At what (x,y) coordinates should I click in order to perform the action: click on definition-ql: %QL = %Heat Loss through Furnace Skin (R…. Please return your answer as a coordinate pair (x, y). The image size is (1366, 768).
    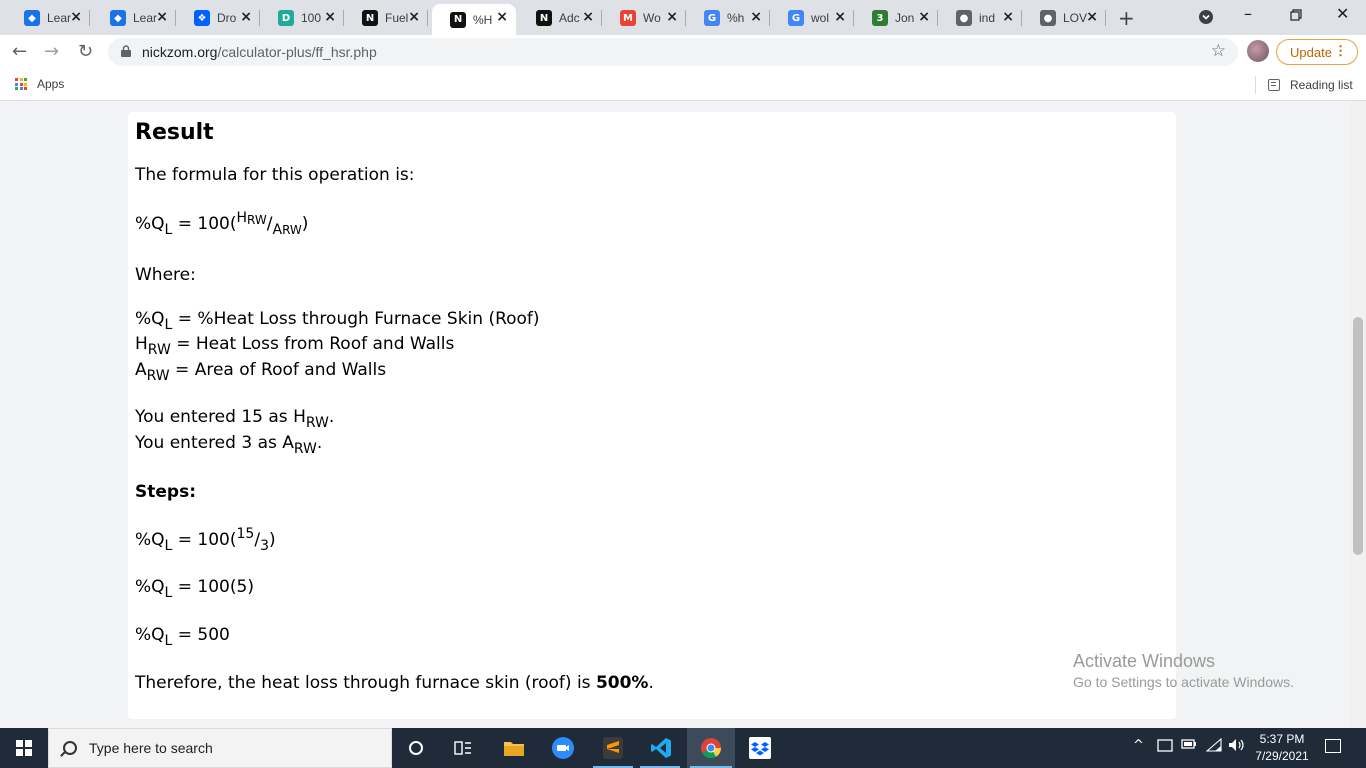
    Looking at the image, I should click on (337, 321).